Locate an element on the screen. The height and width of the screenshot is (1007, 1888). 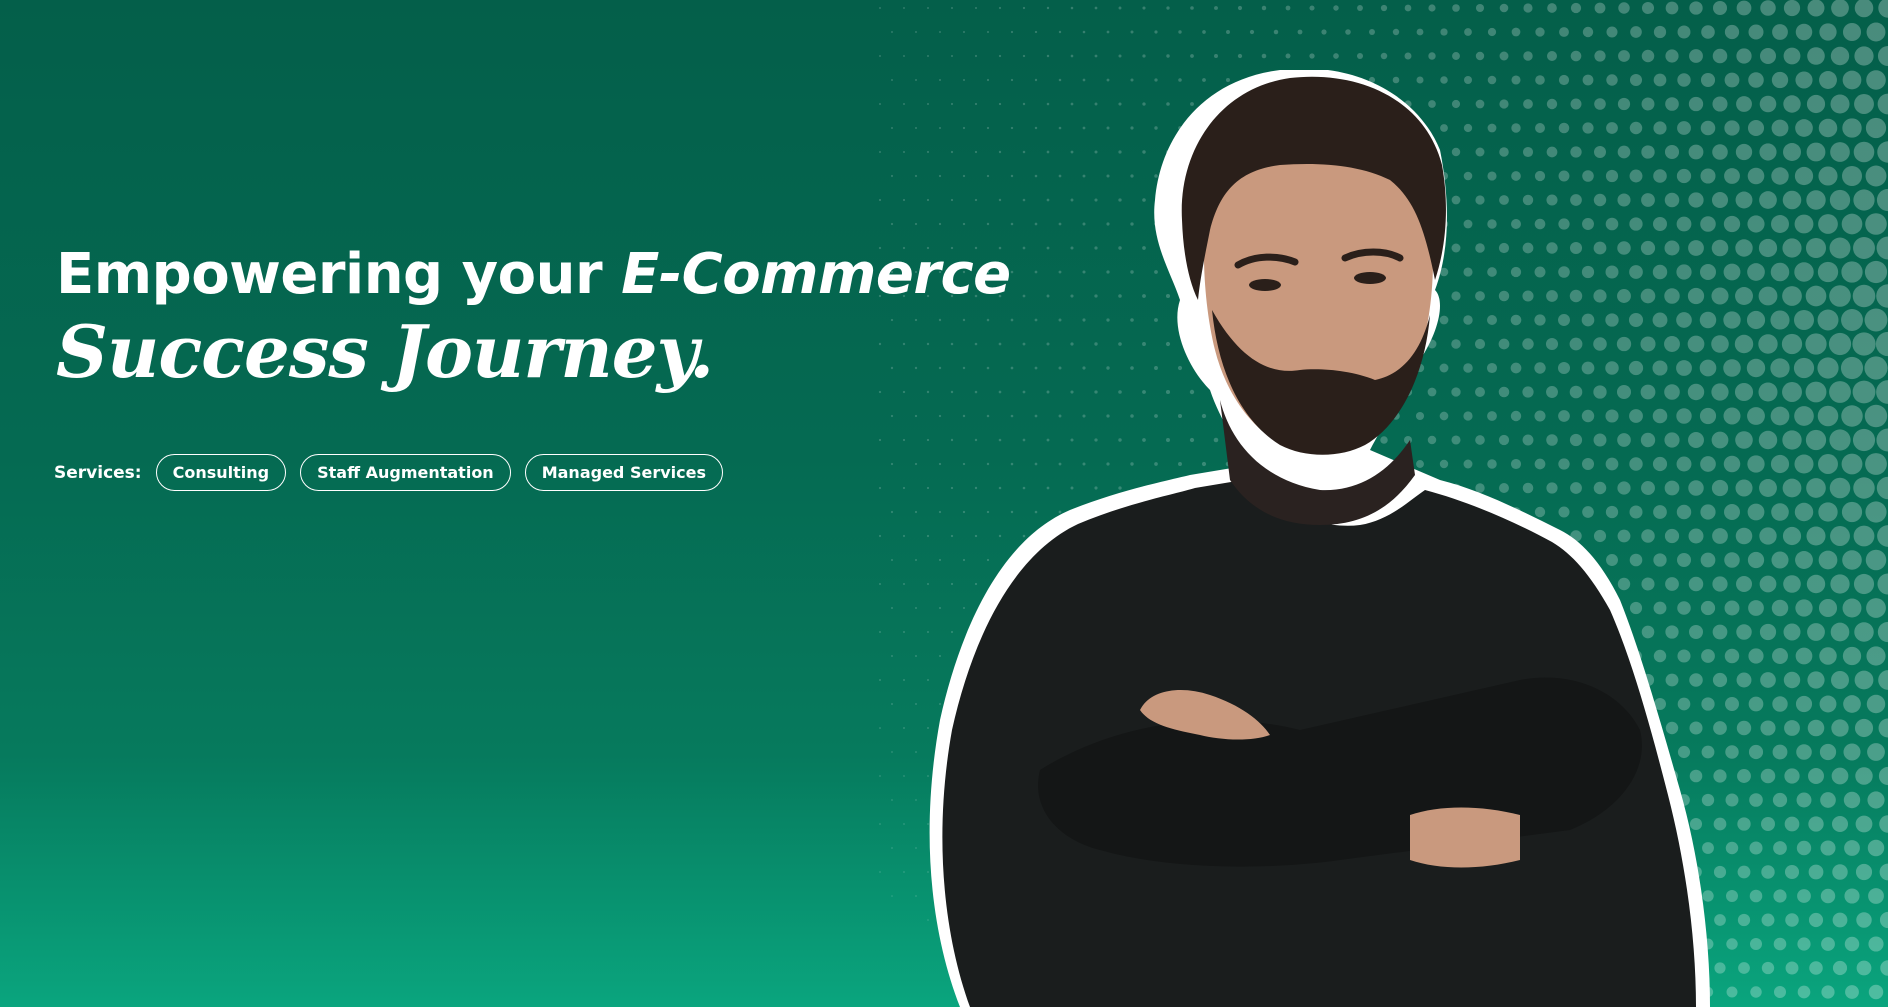
service-chip-managed-services: Managed Services is located at coordinates (623, 472).